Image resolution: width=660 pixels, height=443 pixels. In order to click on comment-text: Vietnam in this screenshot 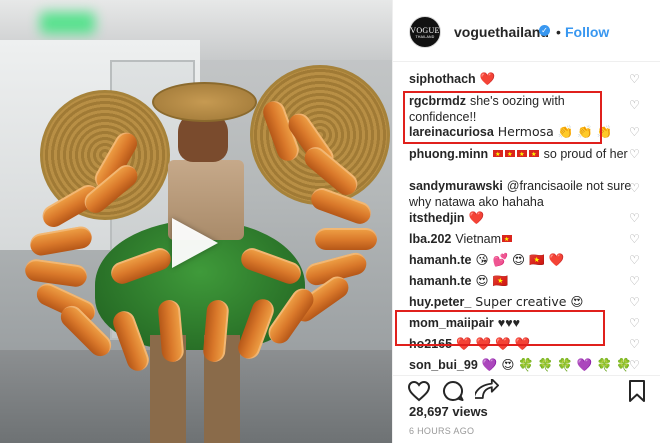, I will do `click(478, 239)`.